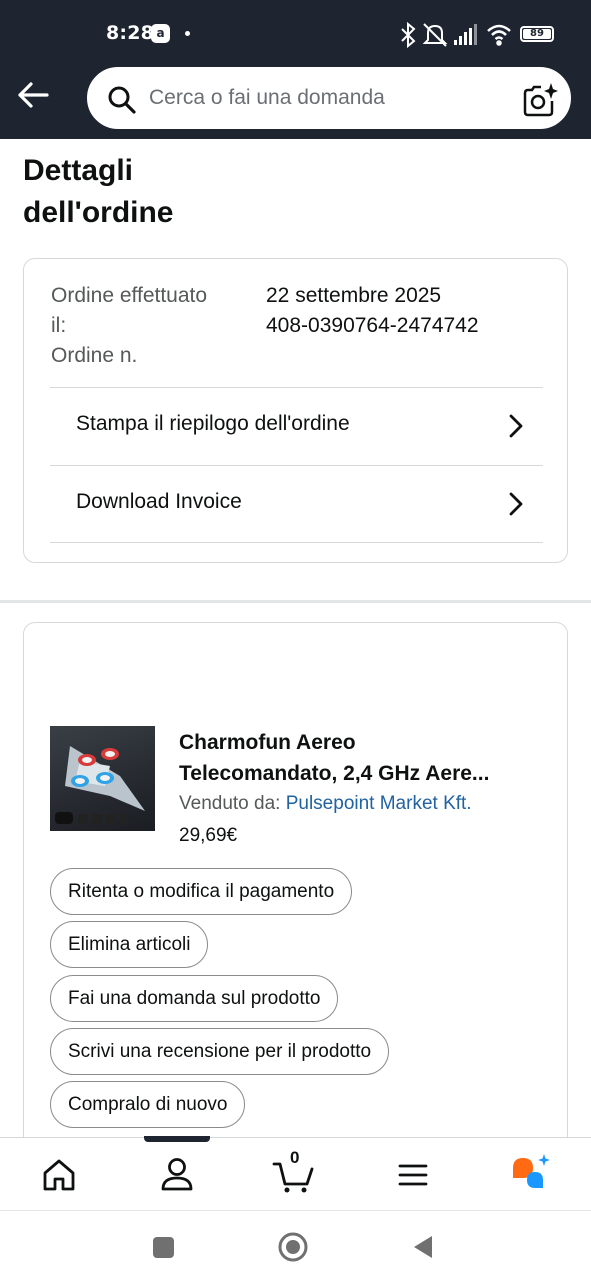 This screenshot has width=591, height=1280. What do you see at coordinates (537, 34) in the screenshot?
I see `battery-icon: 89` at bounding box center [537, 34].